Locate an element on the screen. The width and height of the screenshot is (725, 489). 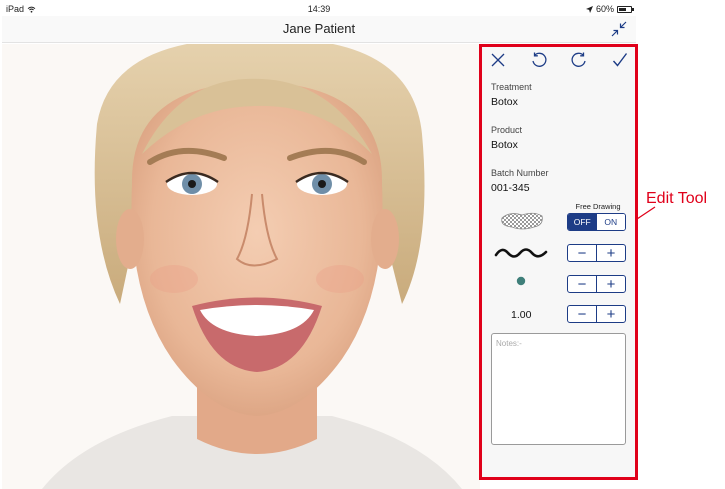
status-time: 14:39 is located at coordinates (319, 9).